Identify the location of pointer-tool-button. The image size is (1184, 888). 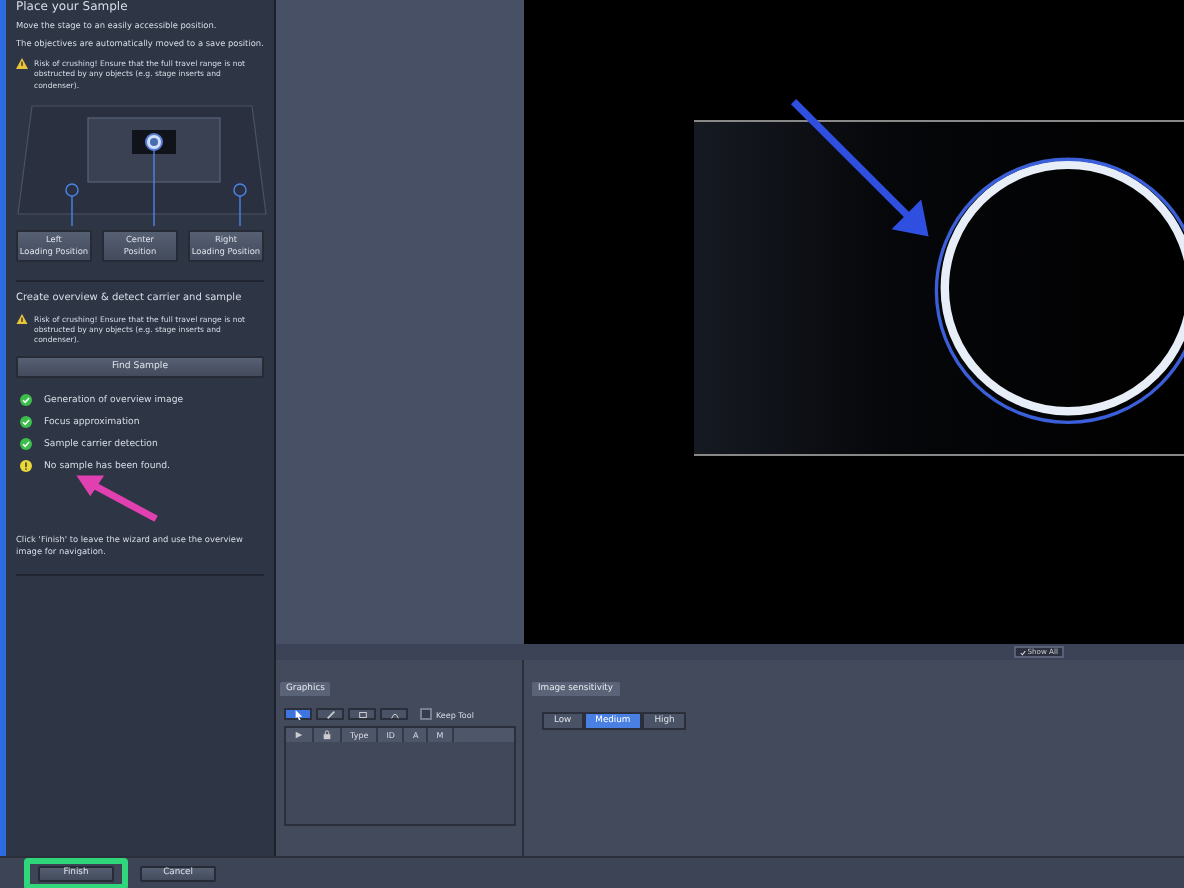
(298, 714).